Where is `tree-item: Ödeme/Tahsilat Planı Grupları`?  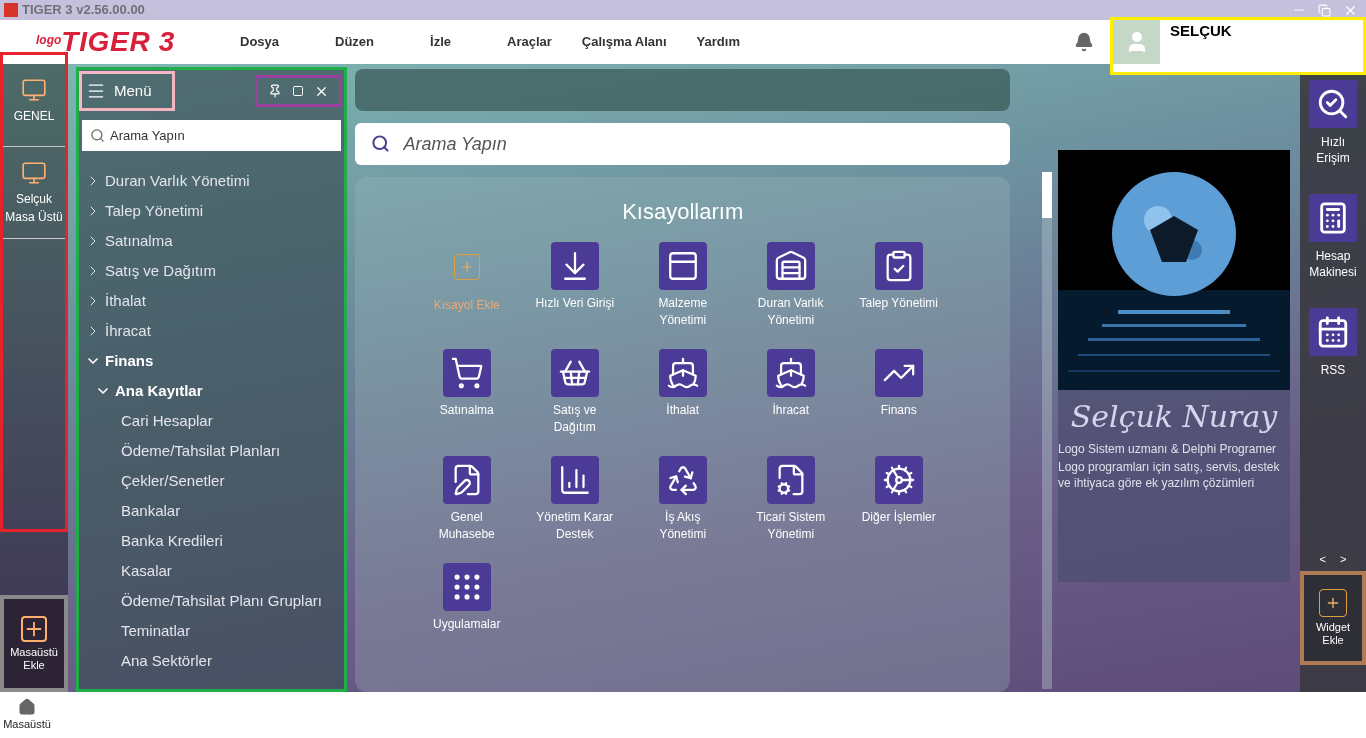
tree-item: Ödeme/Tahsilat Planı Grupları is located at coordinates (212, 601).